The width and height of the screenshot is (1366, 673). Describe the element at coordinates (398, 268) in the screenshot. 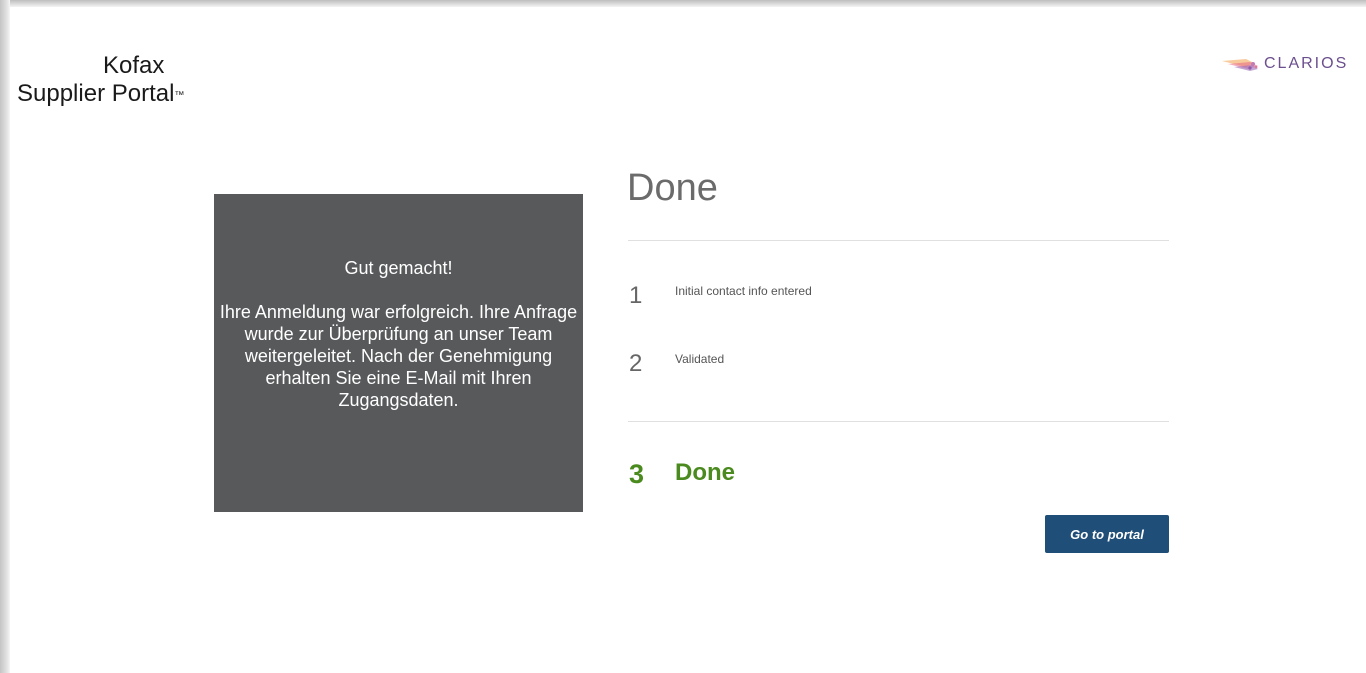

I see `message-title: Gut gemacht!` at that location.